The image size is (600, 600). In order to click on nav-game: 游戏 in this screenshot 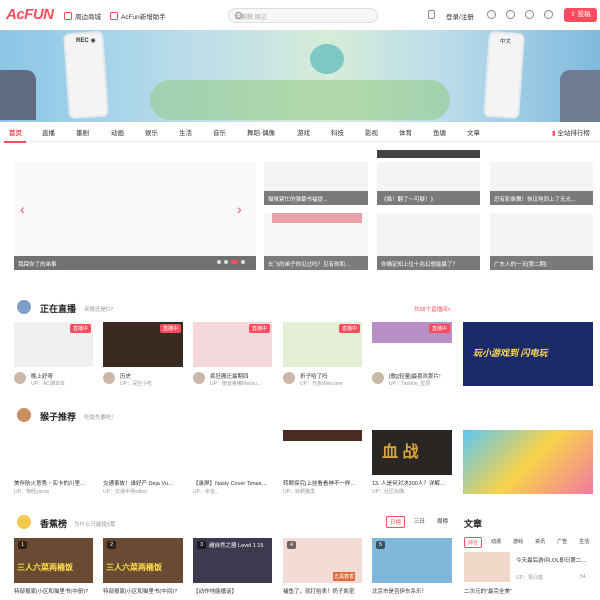, I will do `click(303, 132)`.